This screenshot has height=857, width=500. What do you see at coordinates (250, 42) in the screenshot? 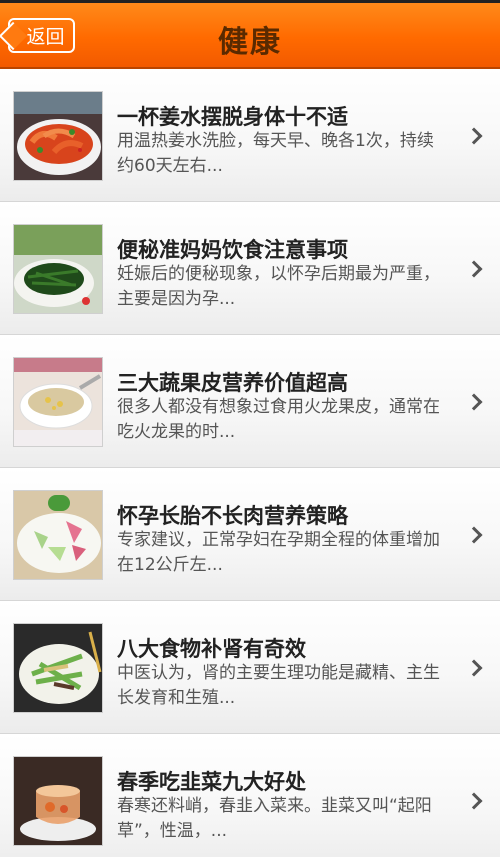
I see `page-title: 健康` at bounding box center [250, 42].